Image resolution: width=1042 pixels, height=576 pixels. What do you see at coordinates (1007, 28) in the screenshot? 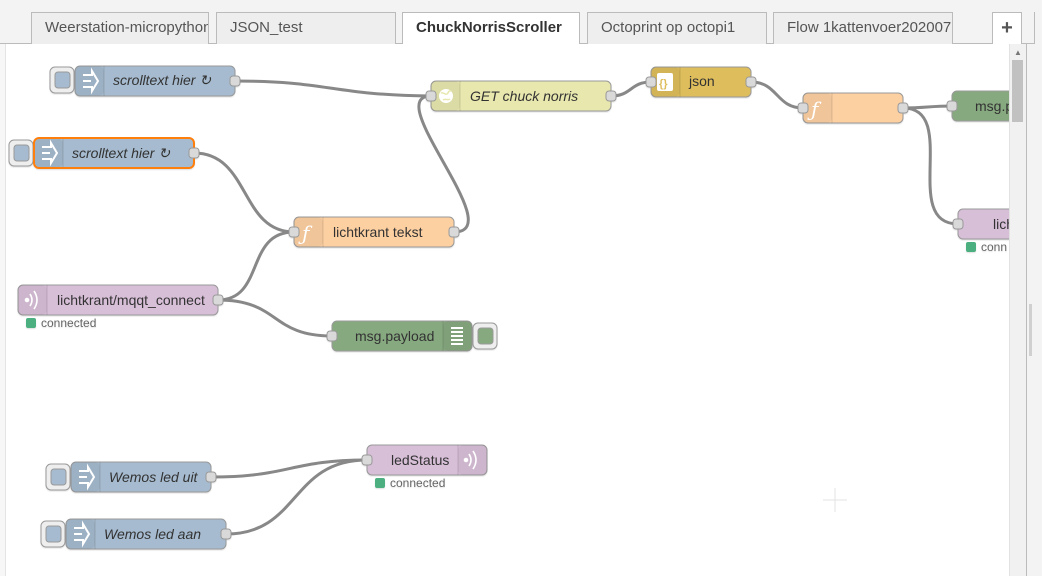
I see `add-flow-tab-button: +` at bounding box center [1007, 28].